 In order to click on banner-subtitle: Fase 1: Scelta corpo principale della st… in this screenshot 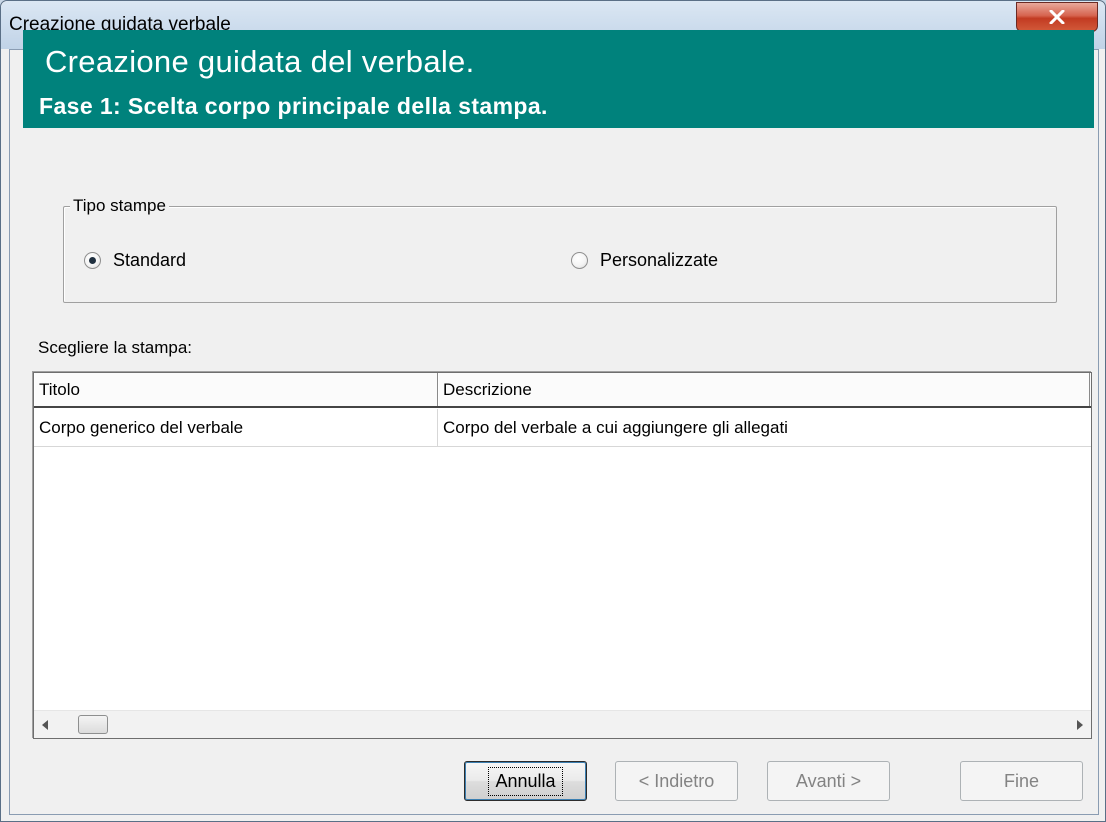, I will do `click(293, 106)`.